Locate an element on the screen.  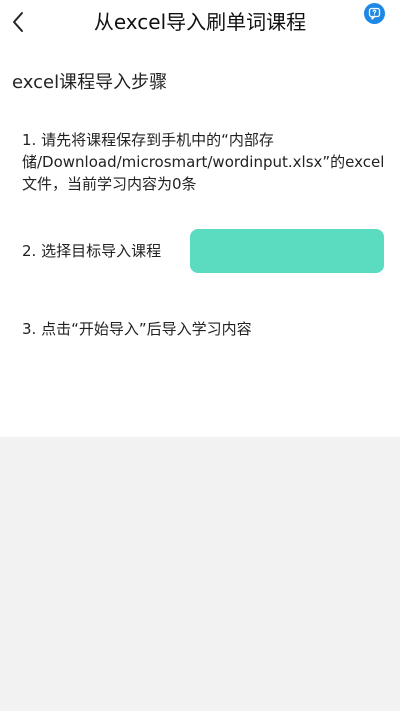
page-title: 从excel导入刷单词课程 is located at coordinates (200, 22).